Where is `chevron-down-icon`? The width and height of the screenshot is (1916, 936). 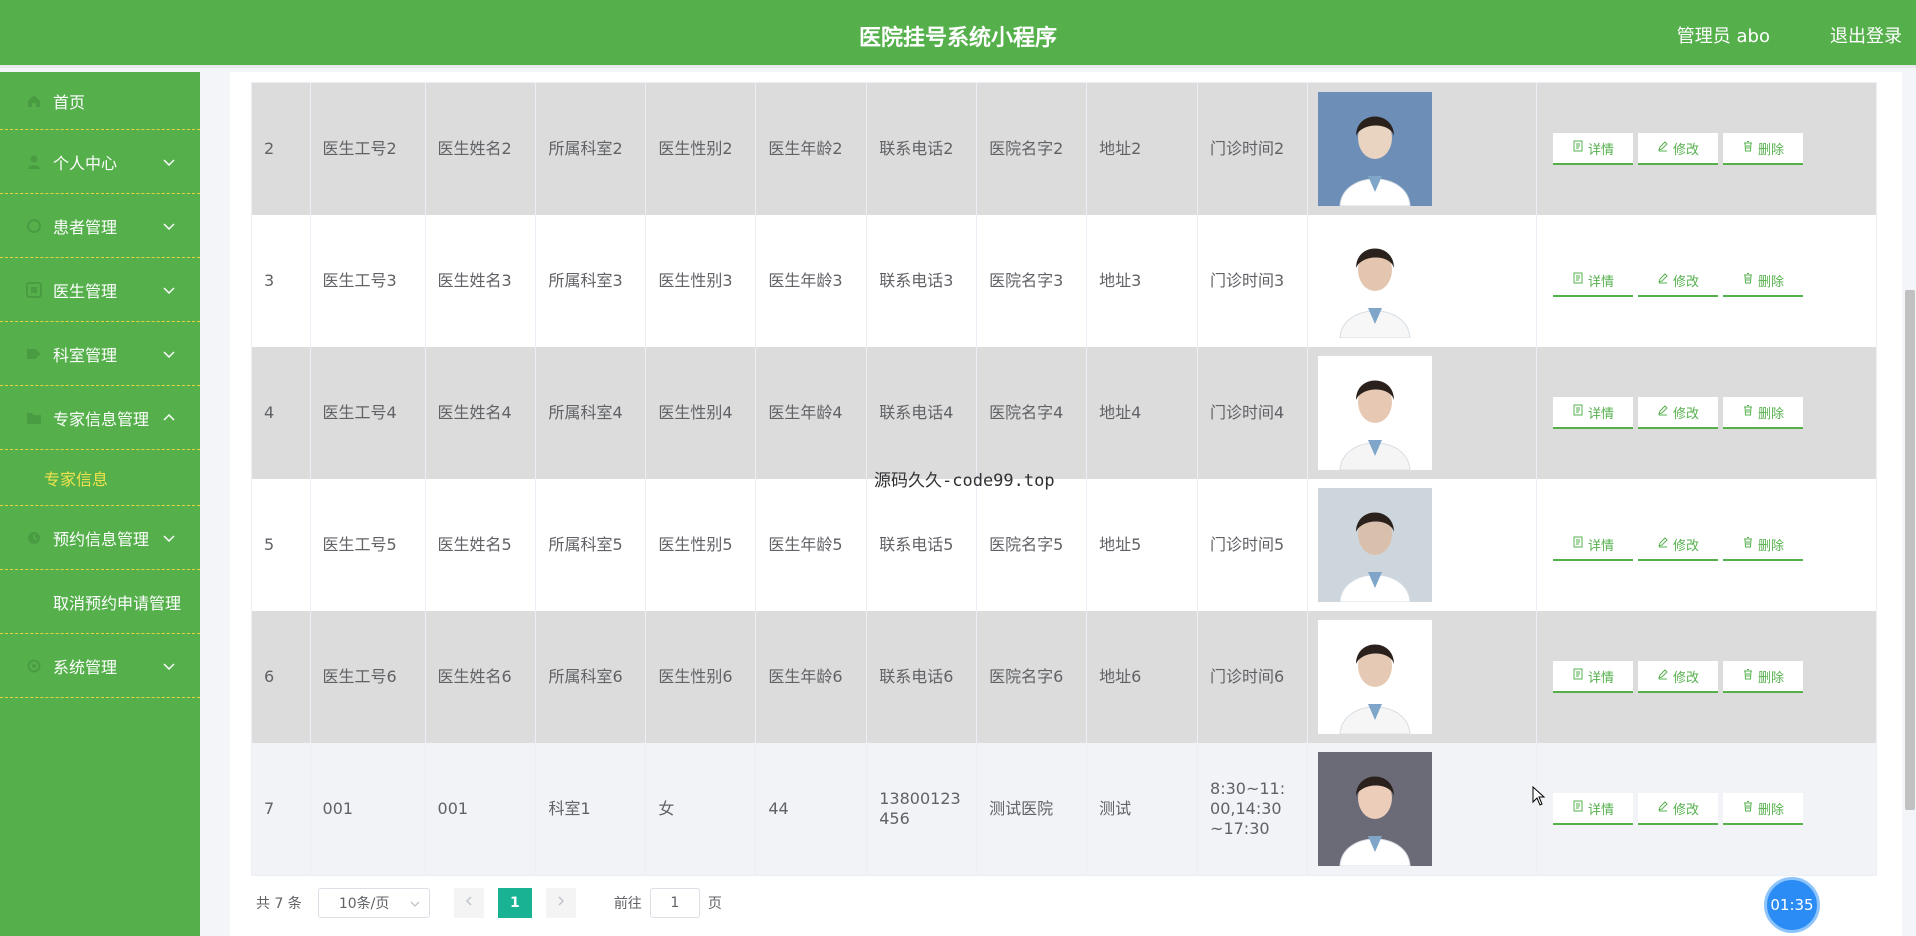 chevron-down-icon is located at coordinates (169, 225).